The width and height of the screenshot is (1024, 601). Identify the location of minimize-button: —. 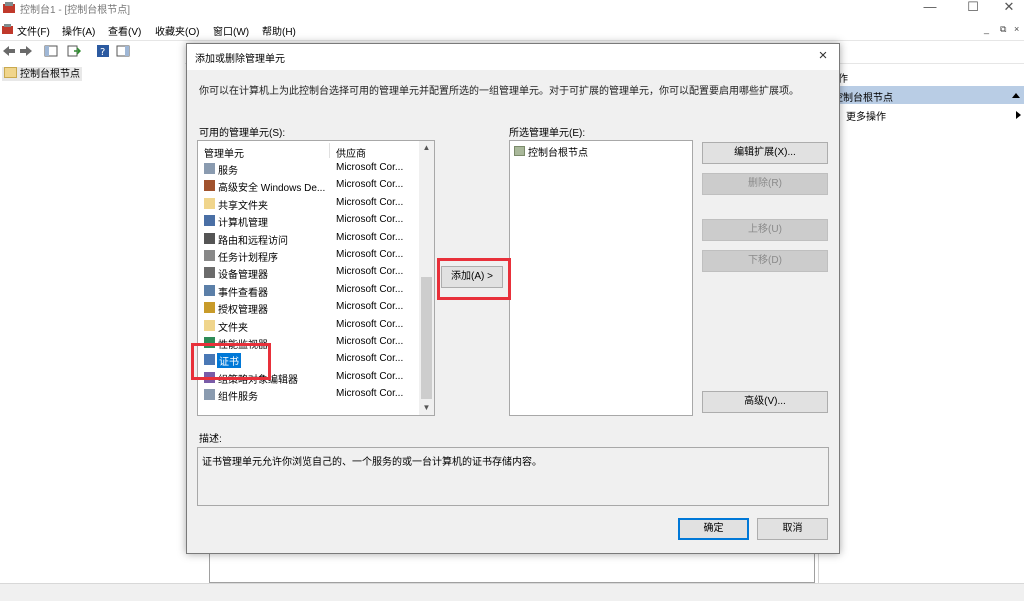
(930, 8).